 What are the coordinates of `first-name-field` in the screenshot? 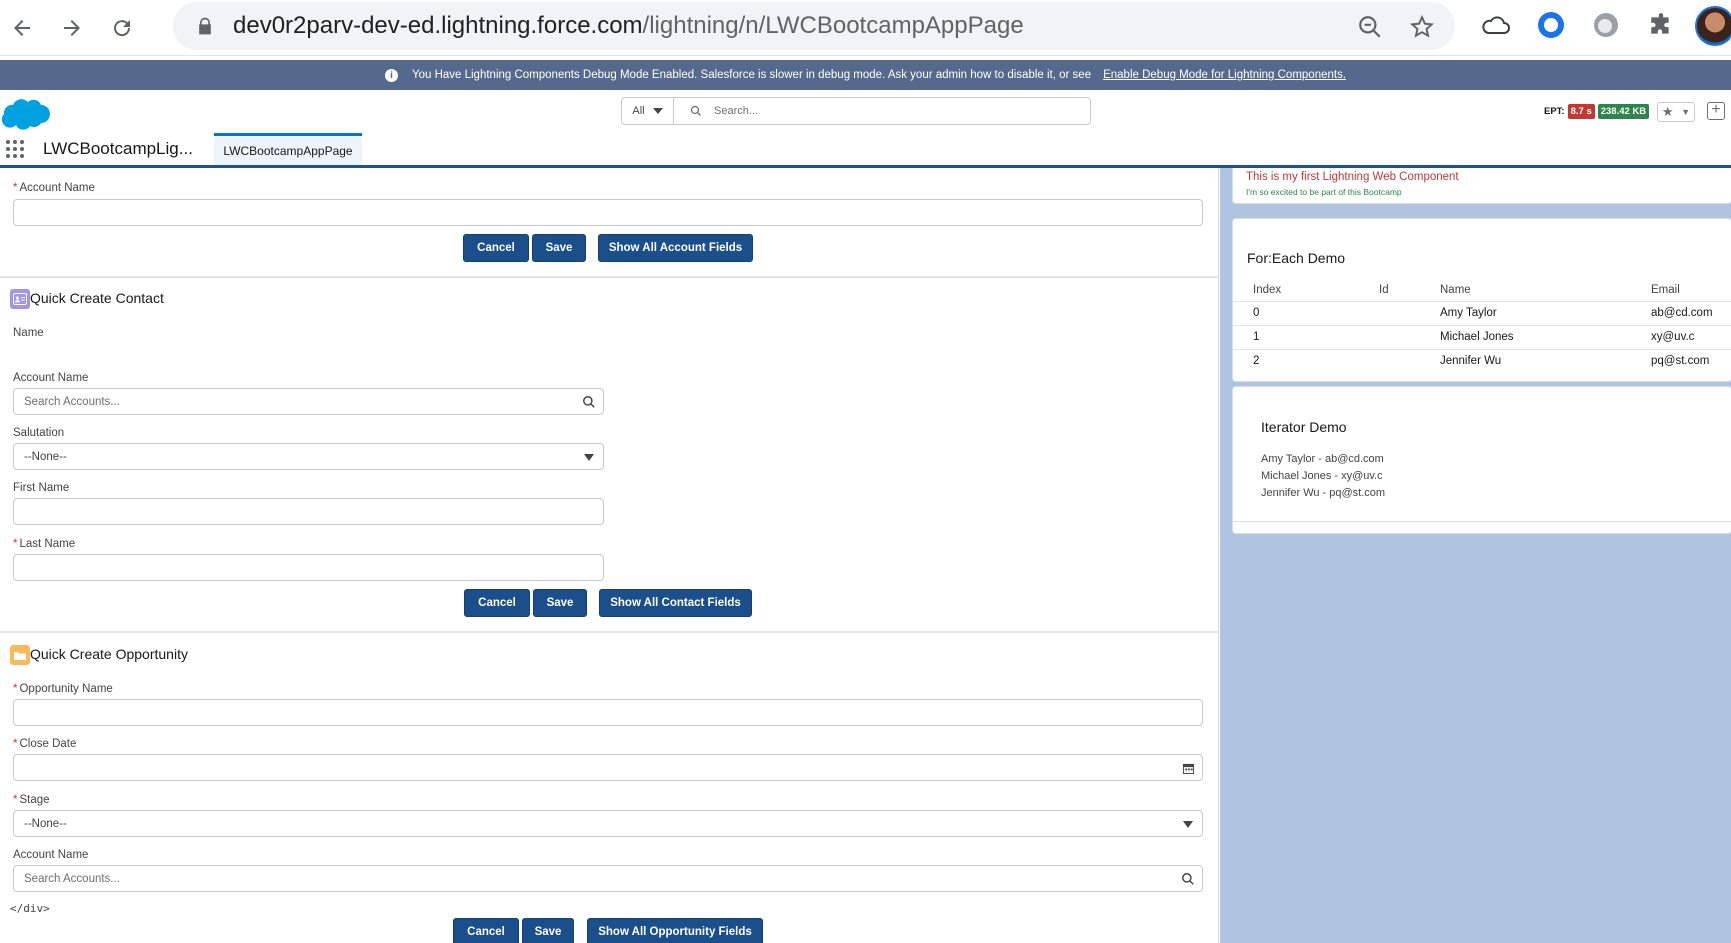 It's located at (308, 511).